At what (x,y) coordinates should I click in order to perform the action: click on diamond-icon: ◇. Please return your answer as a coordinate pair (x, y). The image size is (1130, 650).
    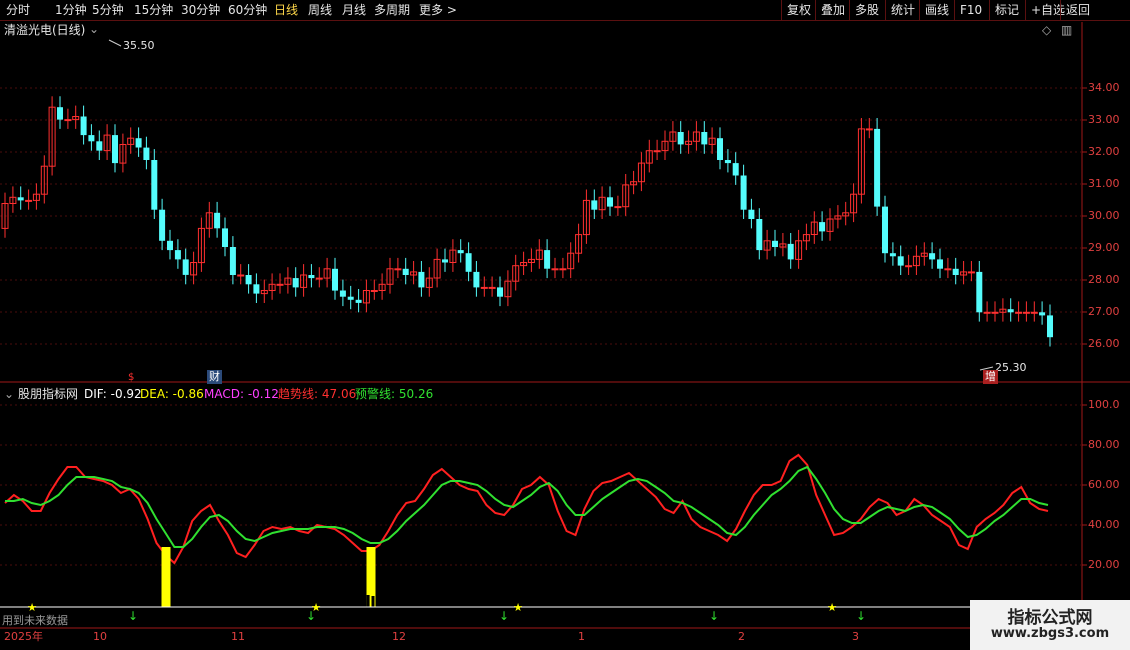
    Looking at the image, I should click on (1046, 30).